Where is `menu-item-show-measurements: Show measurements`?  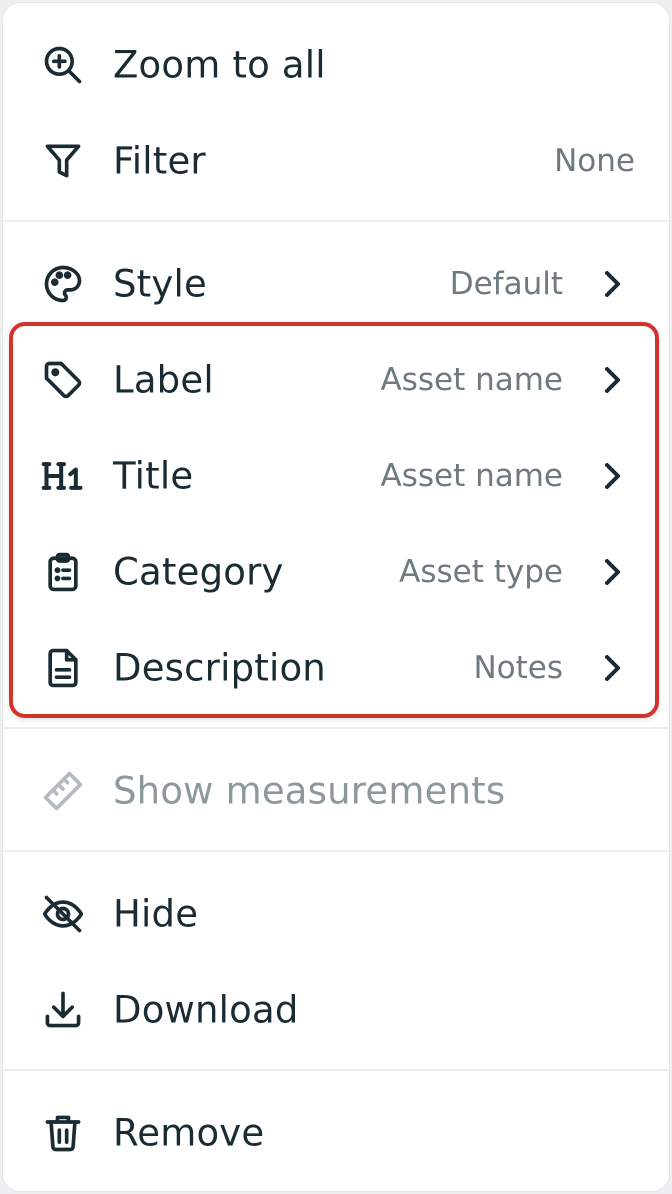
menu-item-show-measurements: Show measurements is located at coordinates (336, 791).